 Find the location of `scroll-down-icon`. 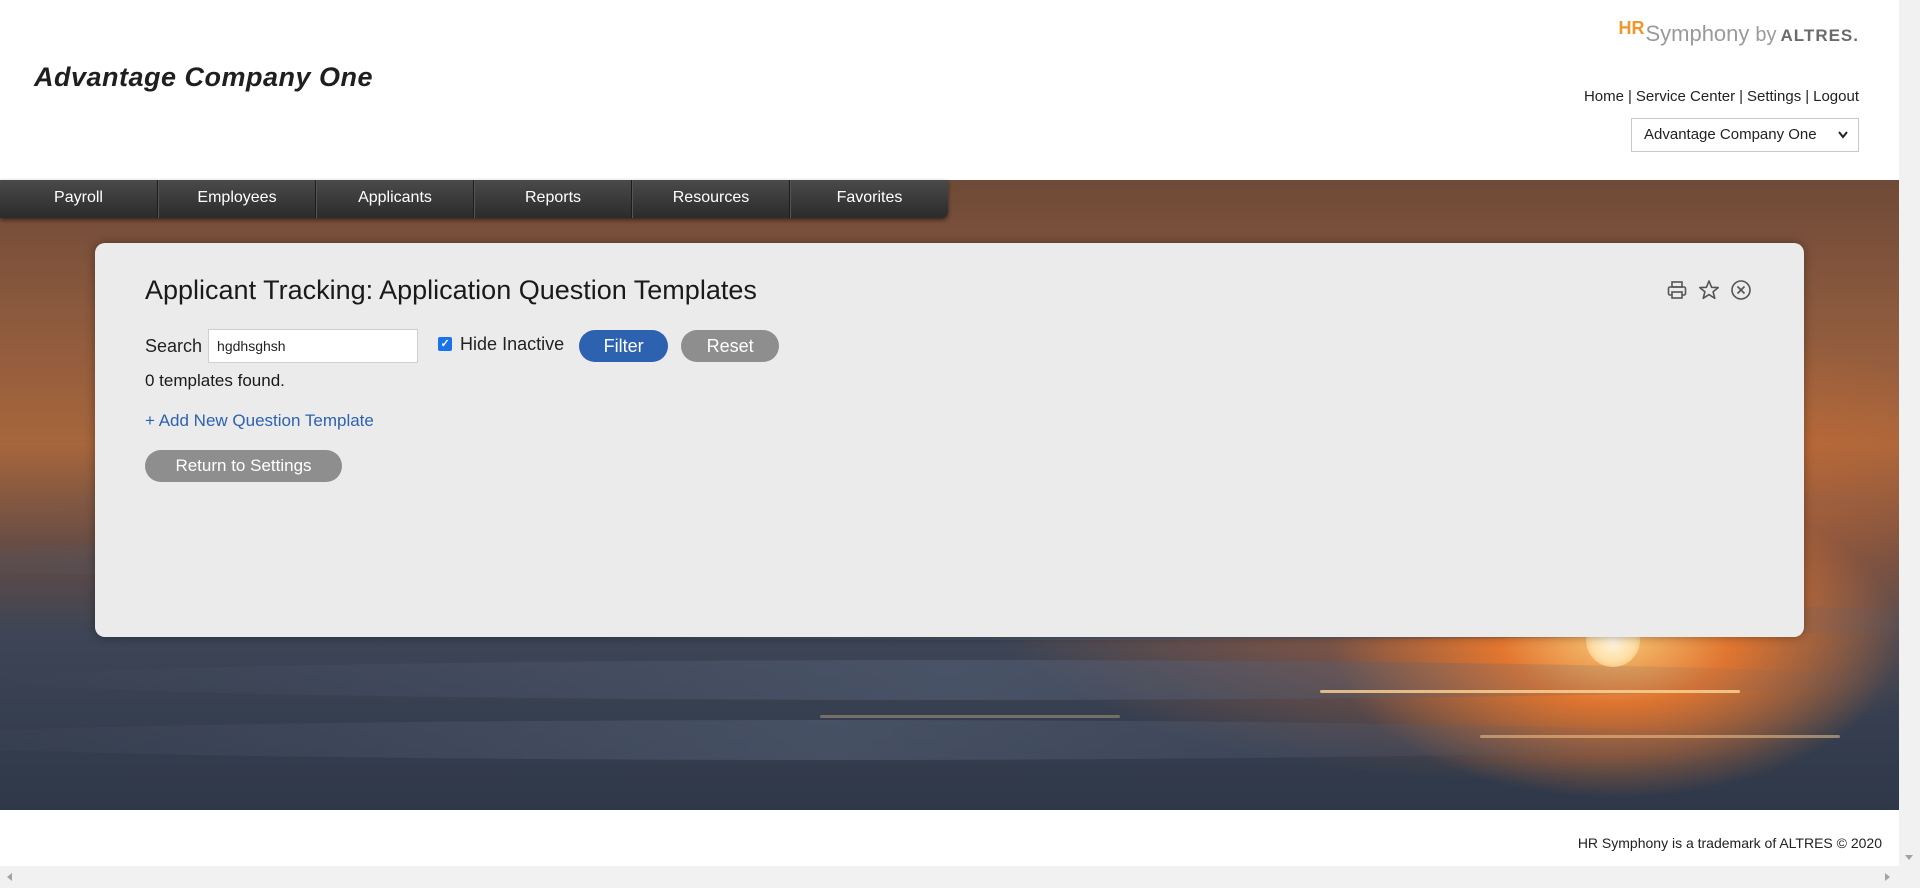

scroll-down-icon is located at coordinates (1909, 857).